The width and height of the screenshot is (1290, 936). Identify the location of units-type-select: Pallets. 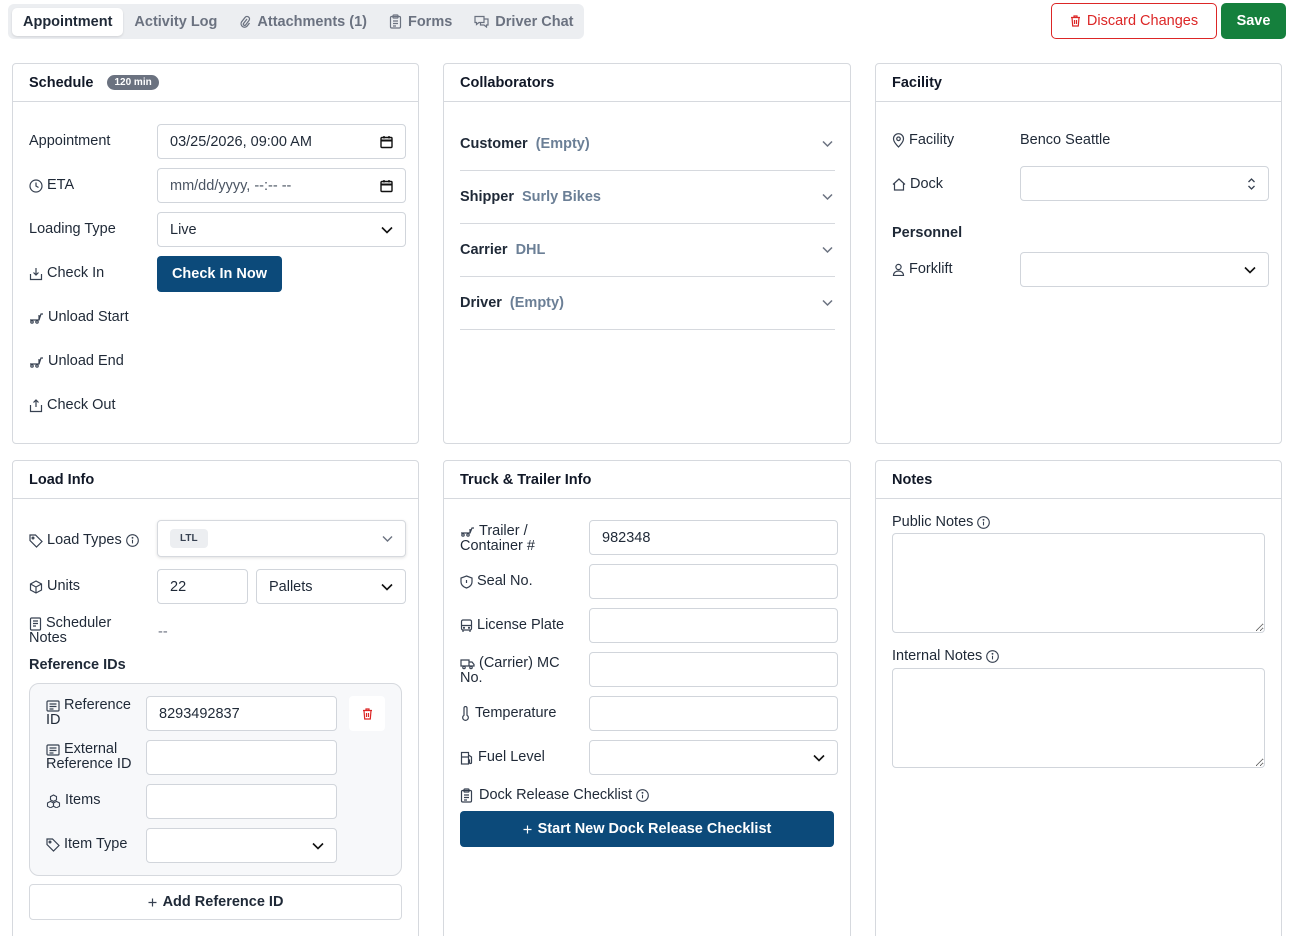
(331, 586).